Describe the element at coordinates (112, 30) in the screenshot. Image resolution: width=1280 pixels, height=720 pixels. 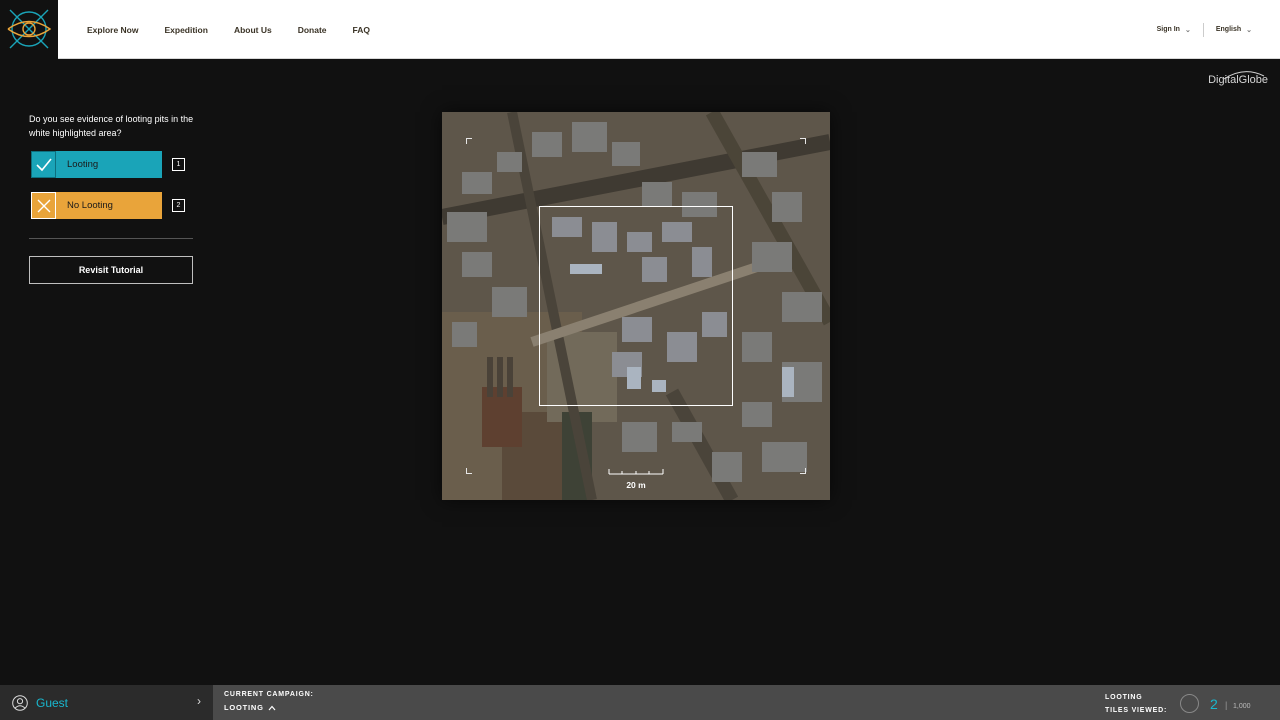
I see `nav-explore-now: Explore Now` at that location.